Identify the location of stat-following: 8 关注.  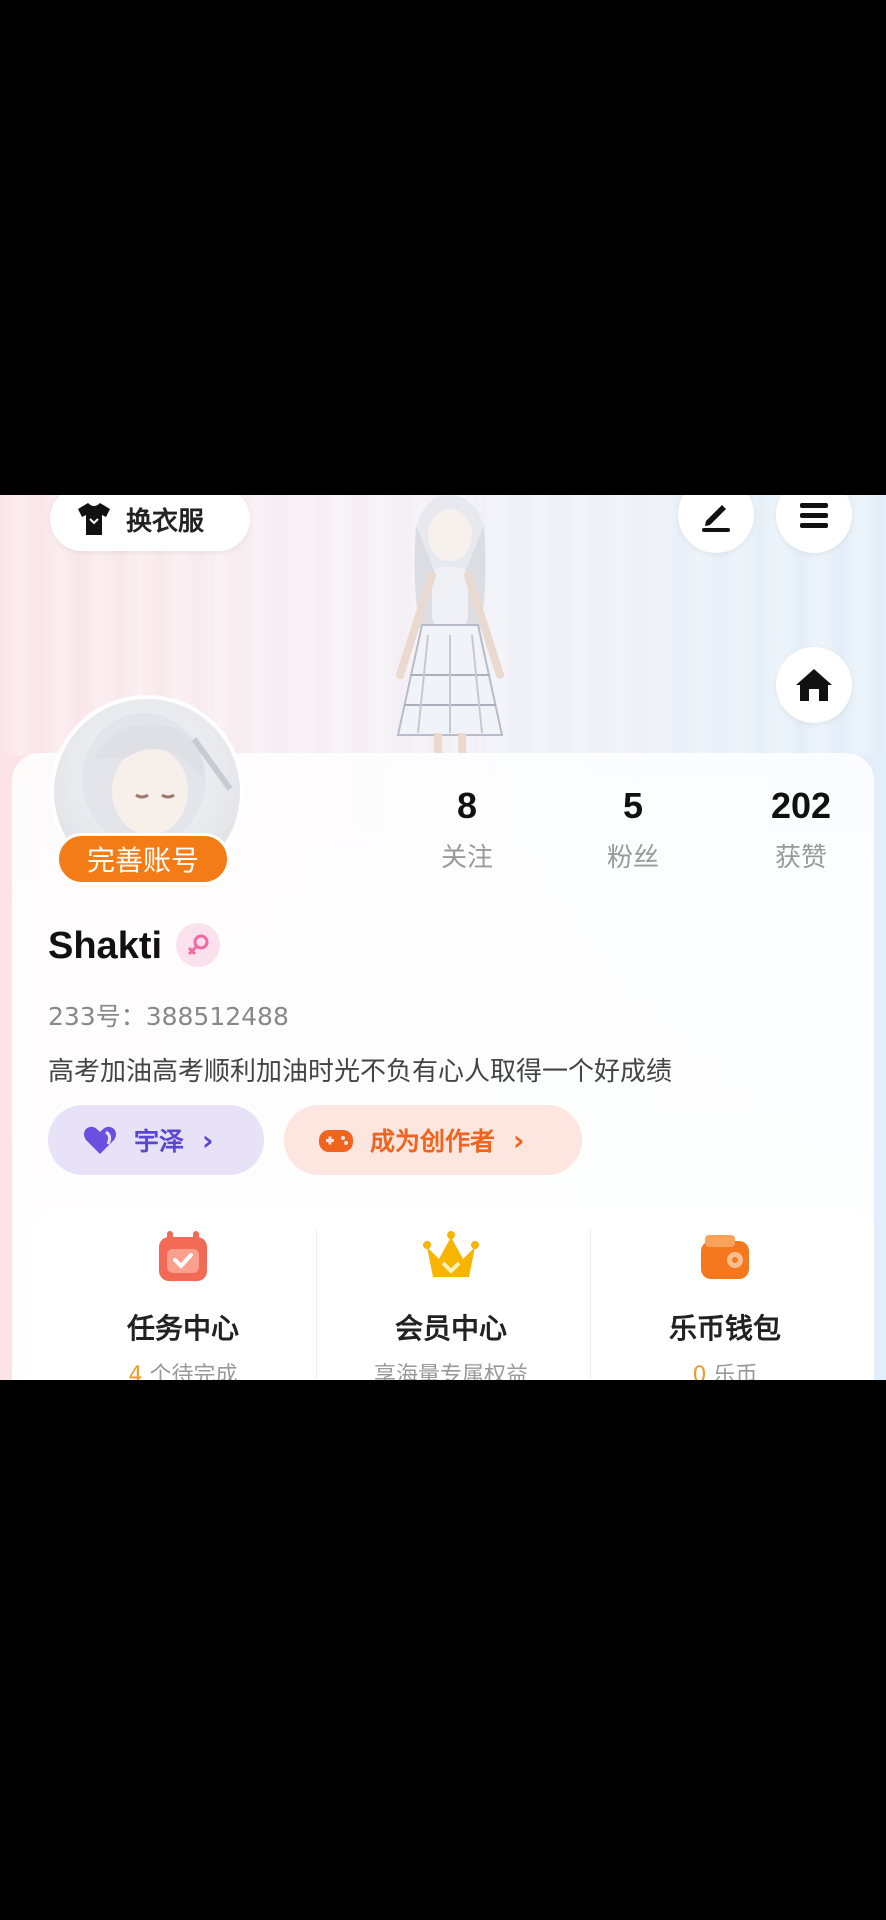
(467, 829).